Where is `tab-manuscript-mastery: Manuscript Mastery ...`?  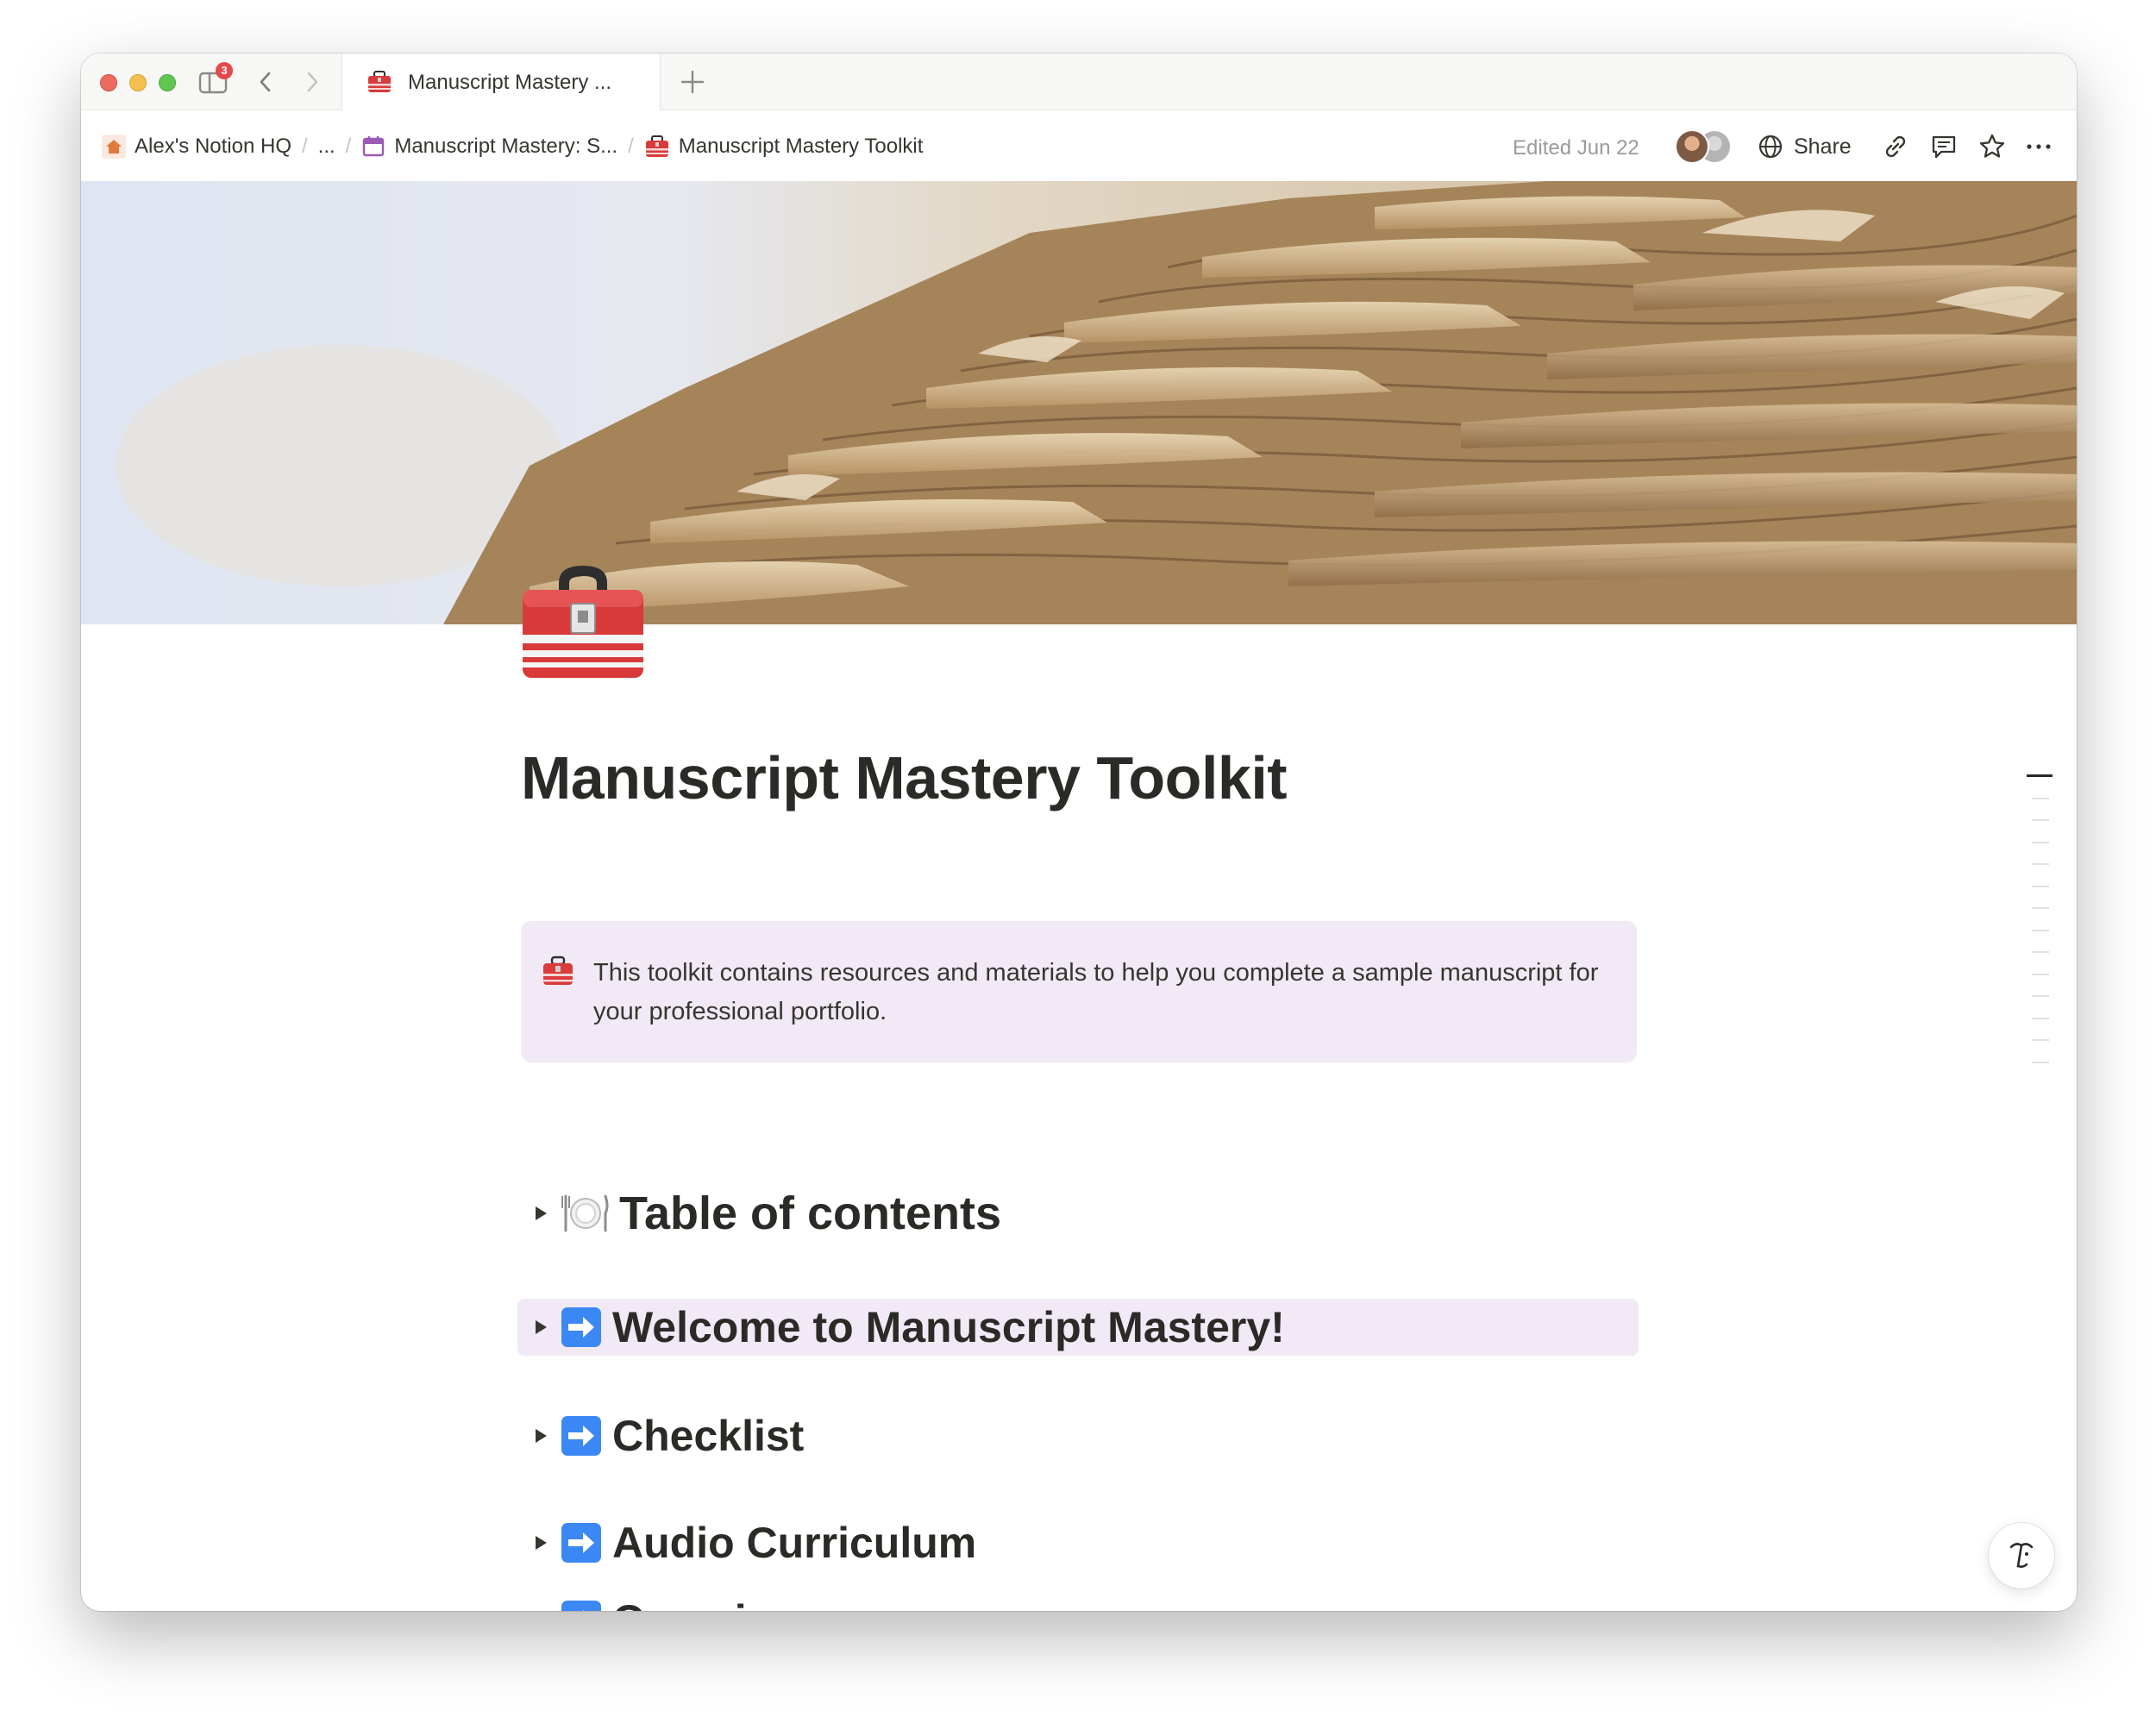 tab-manuscript-mastery: Manuscript Mastery ... is located at coordinates (501, 81).